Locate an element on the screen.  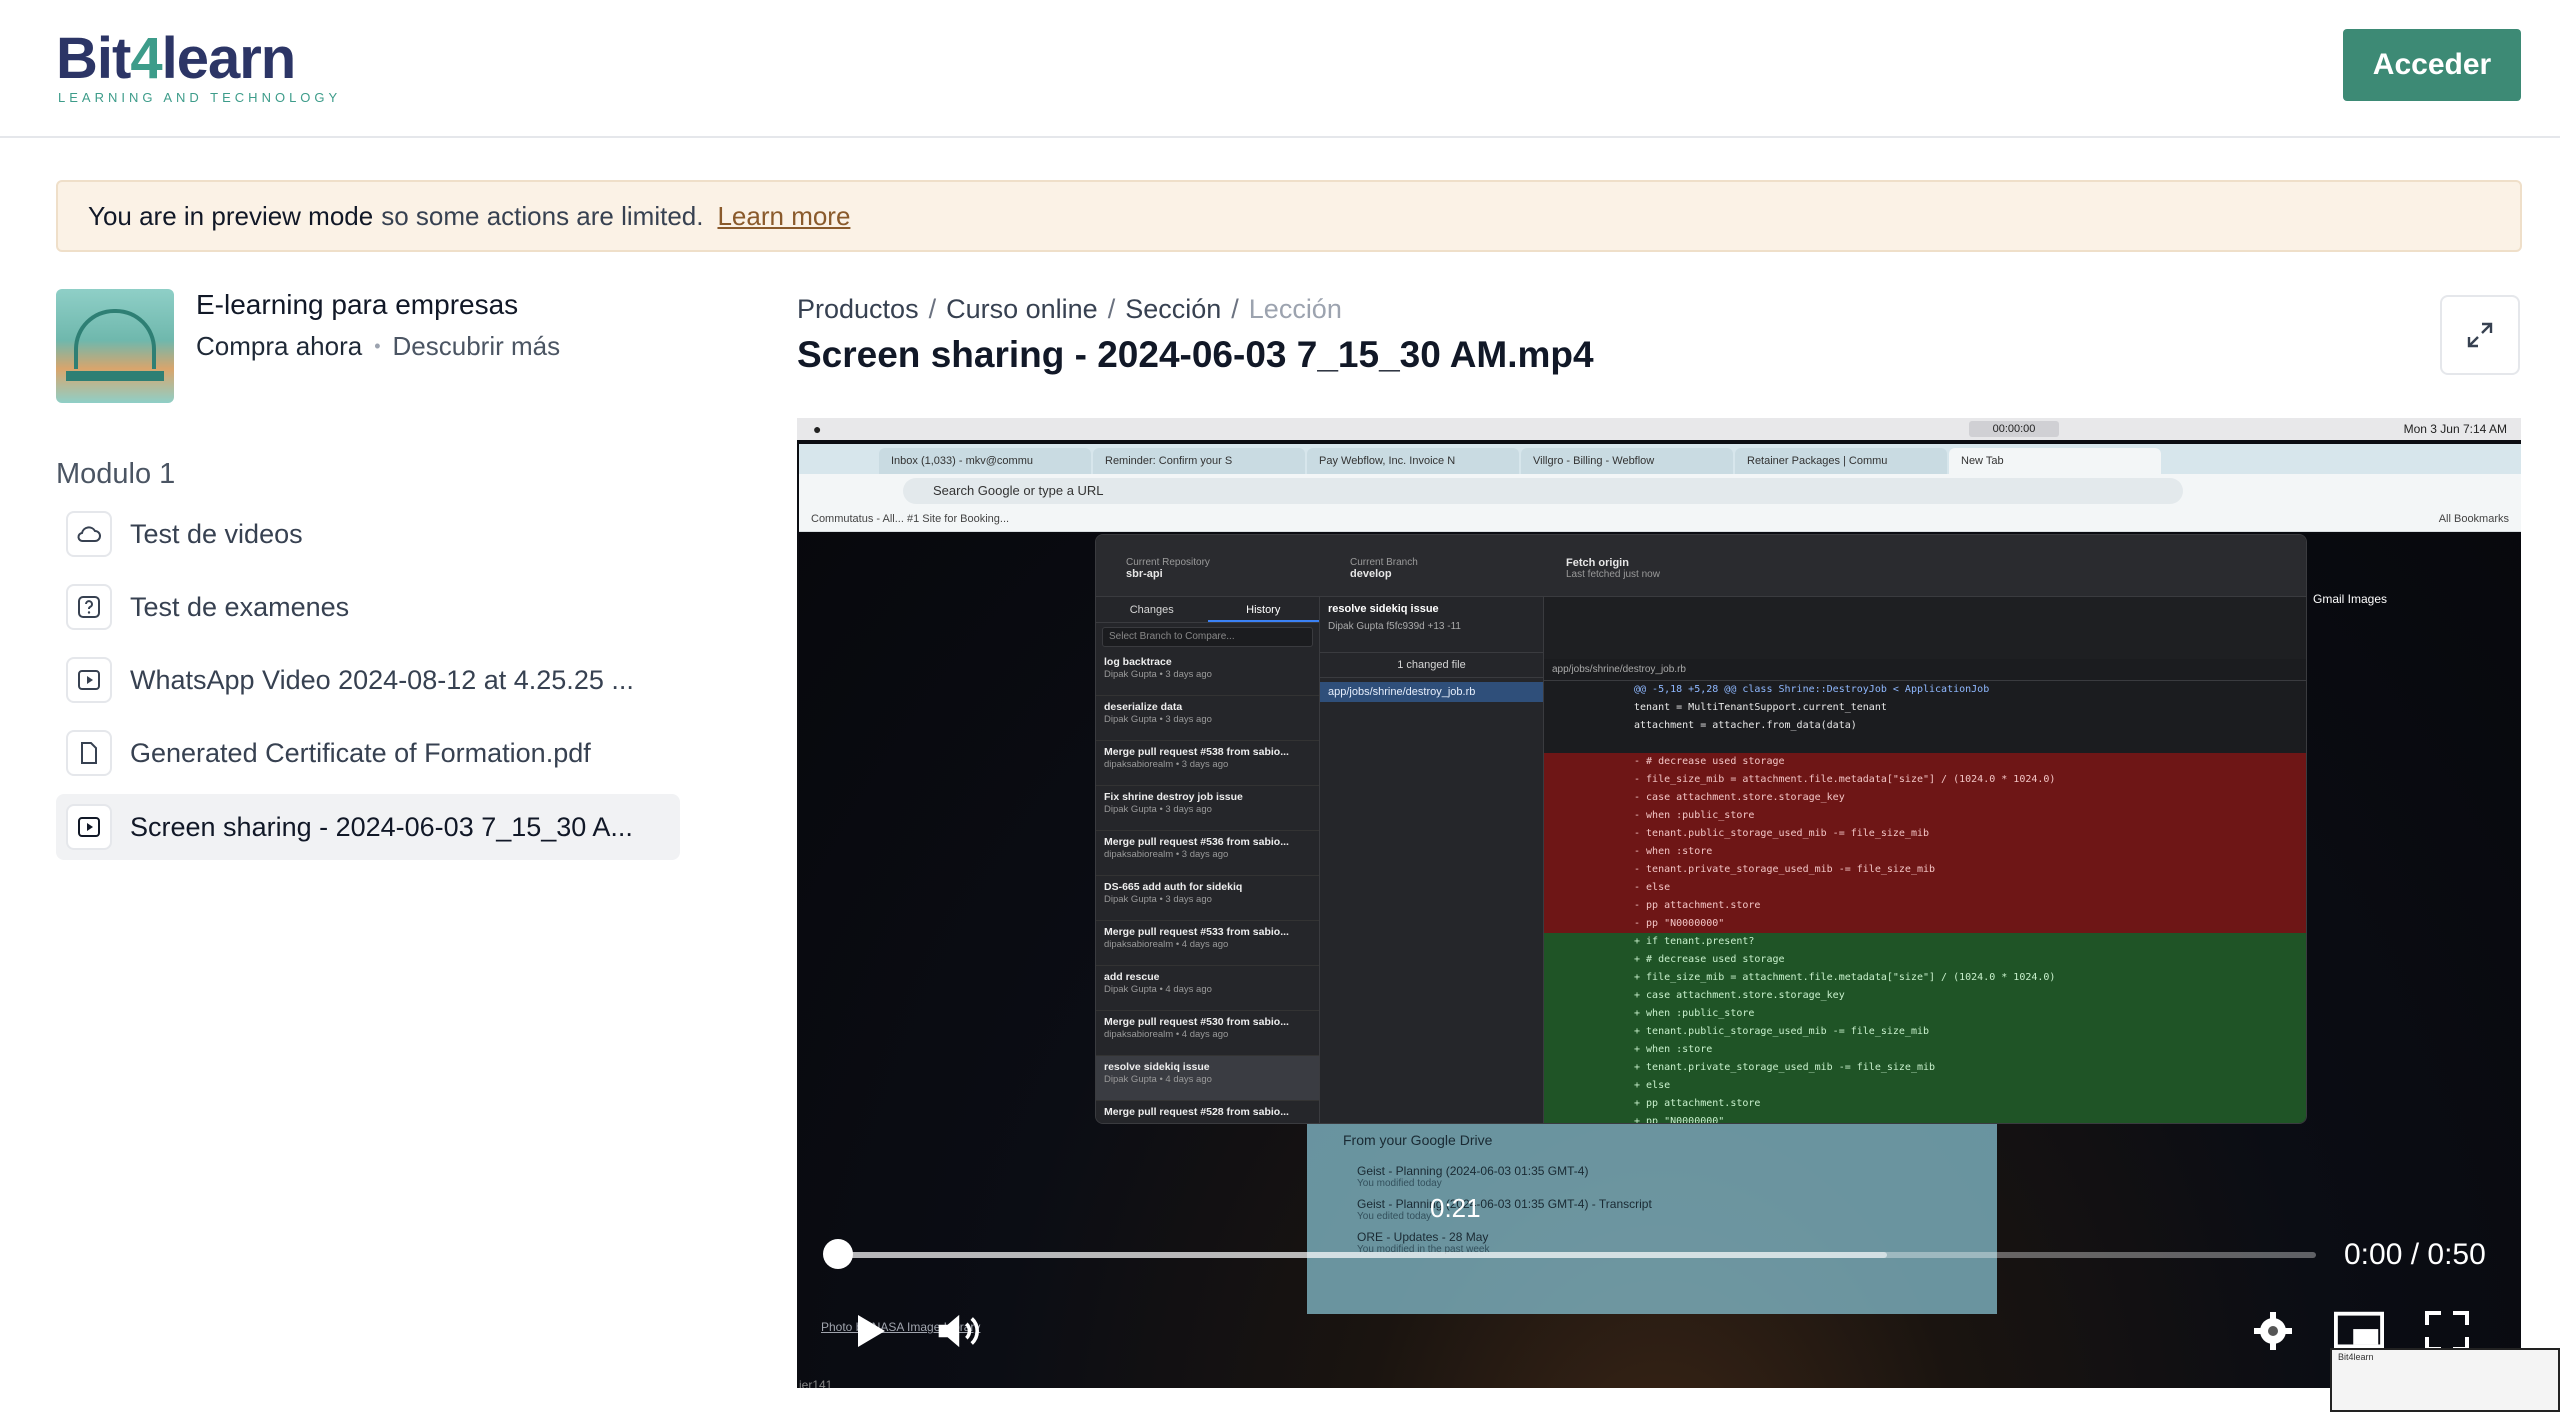
play-icon is located at coordinates (871, 1331).